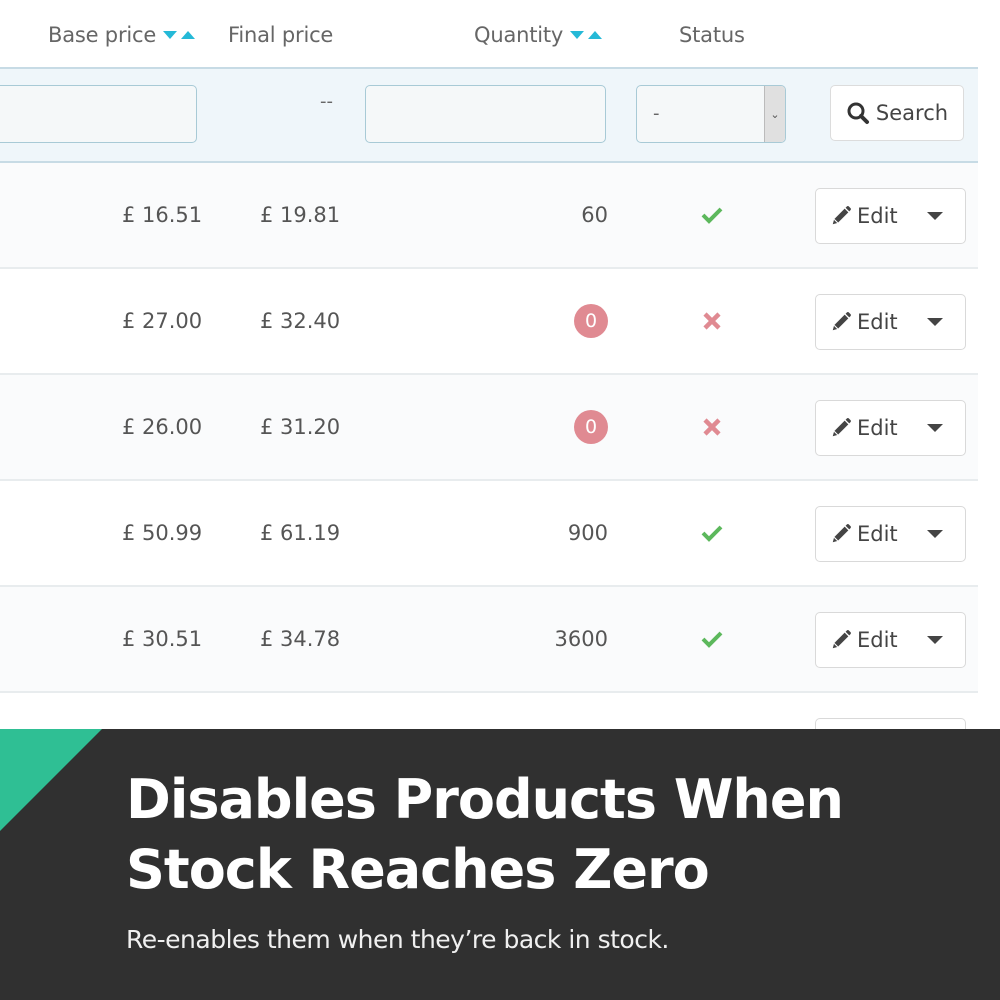  I want to click on column-header-final-price: Final price, so click(280, 35).